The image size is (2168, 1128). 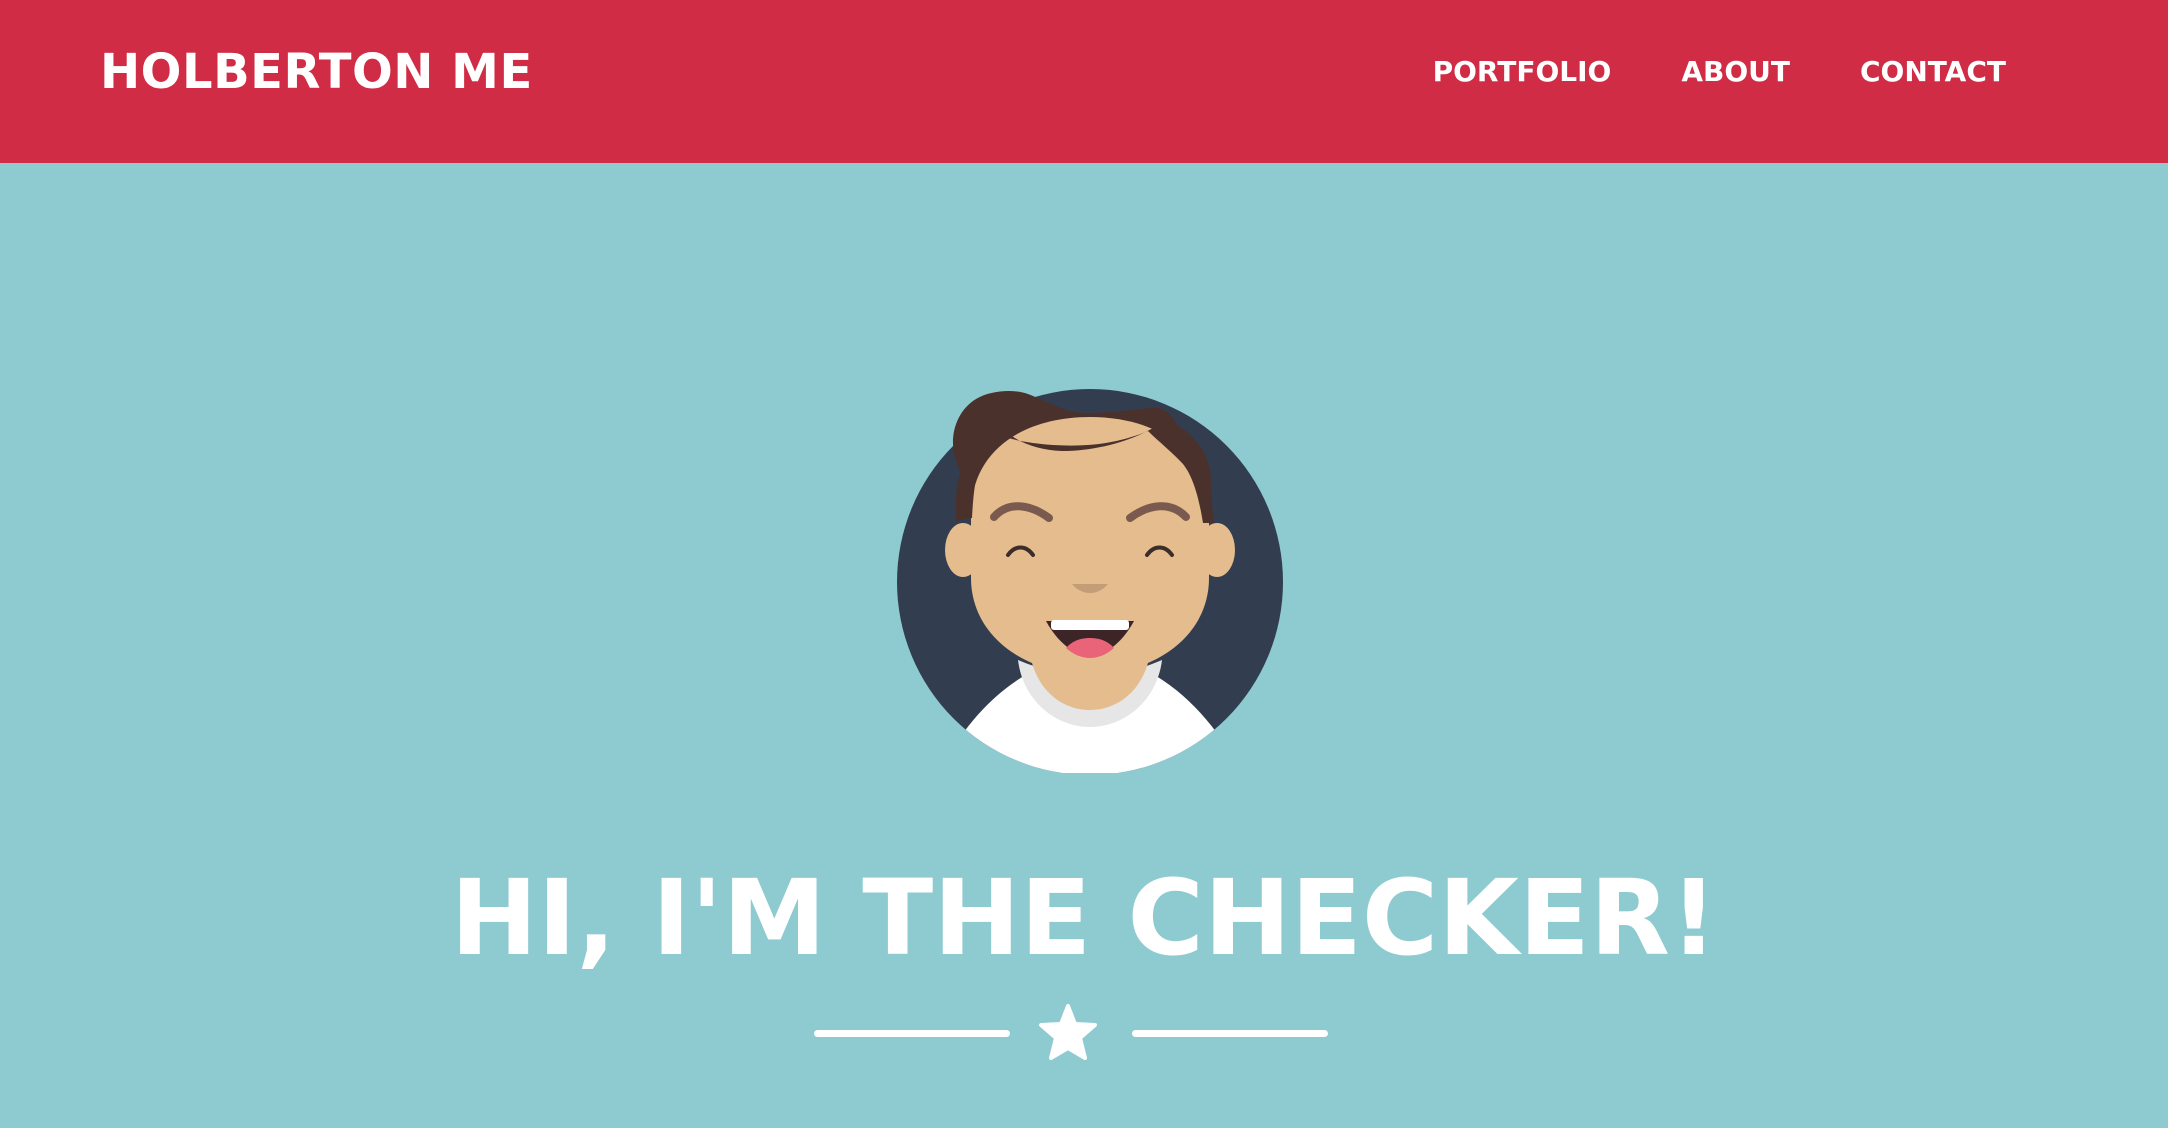 What do you see at coordinates (1735, 72) in the screenshot?
I see `nav-link-about: ABOUT` at bounding box center [1735, 72].